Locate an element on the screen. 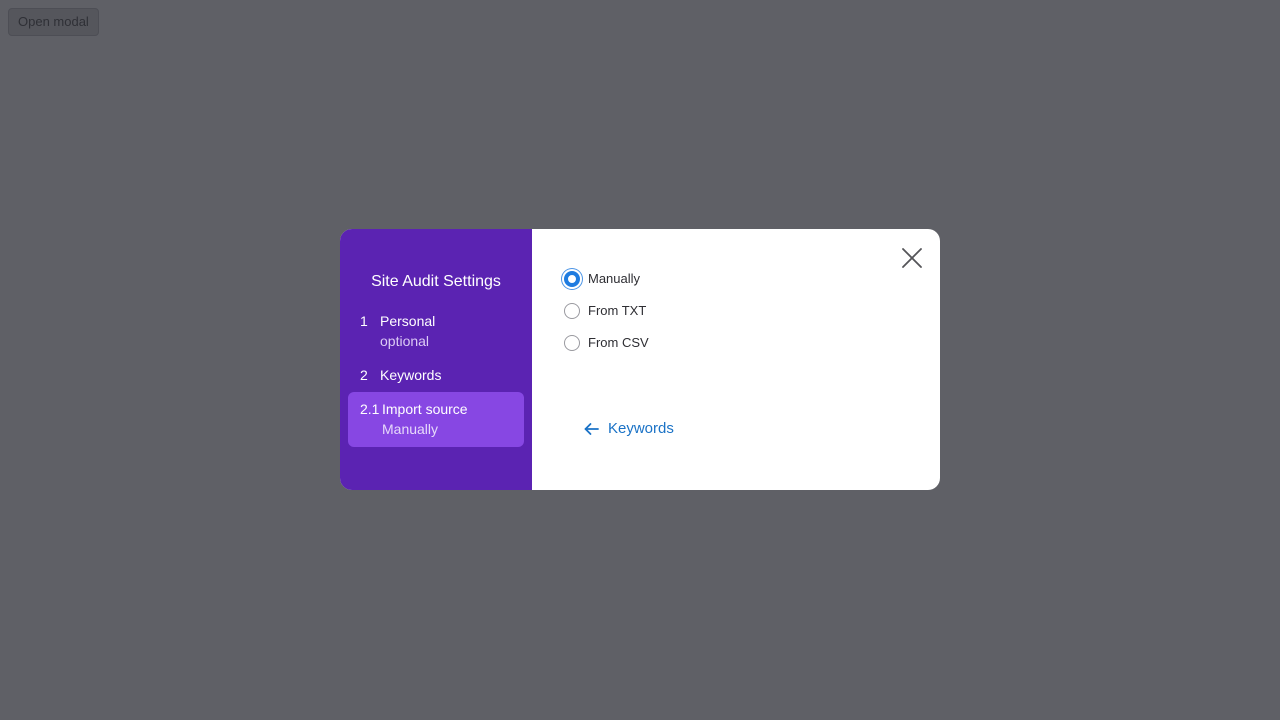 The height and width of the screenshot is (720, 1280). step-keywords: 2 Keywords is located at coordinates (436, 375).